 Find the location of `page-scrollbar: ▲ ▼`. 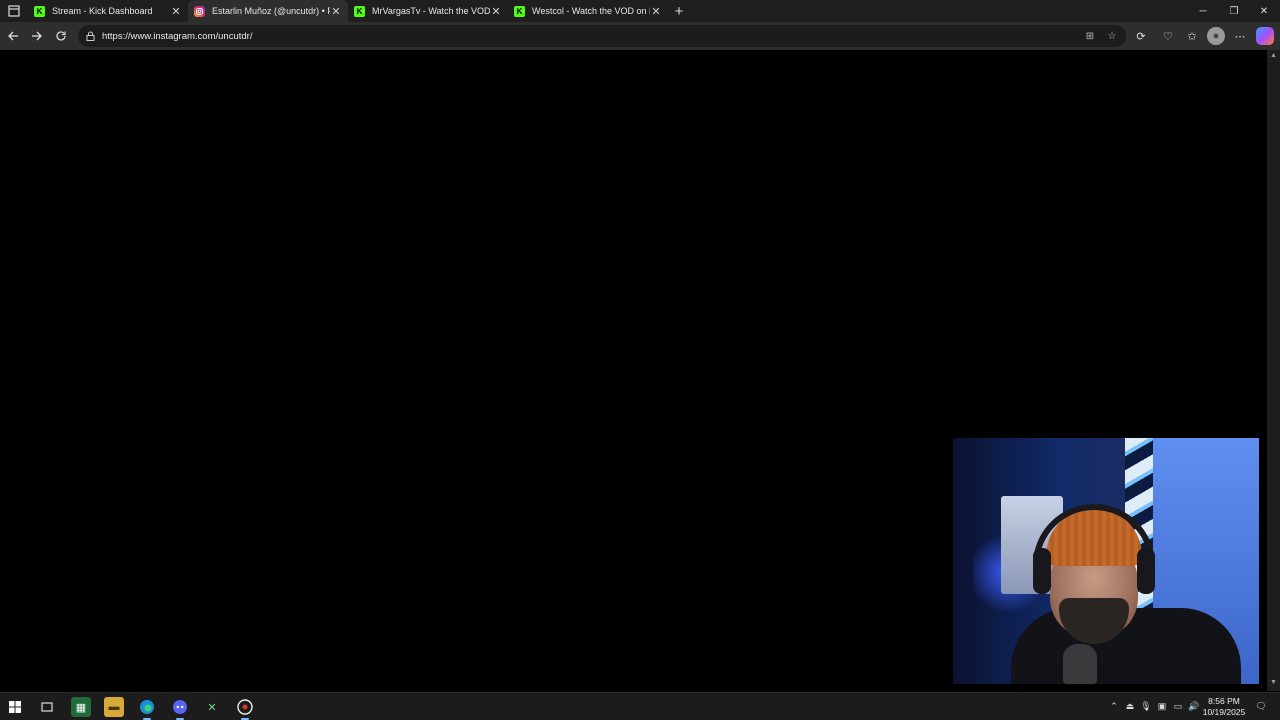

page-scrollbar: ▲ ▼ is located at coordinates (1273, 370).